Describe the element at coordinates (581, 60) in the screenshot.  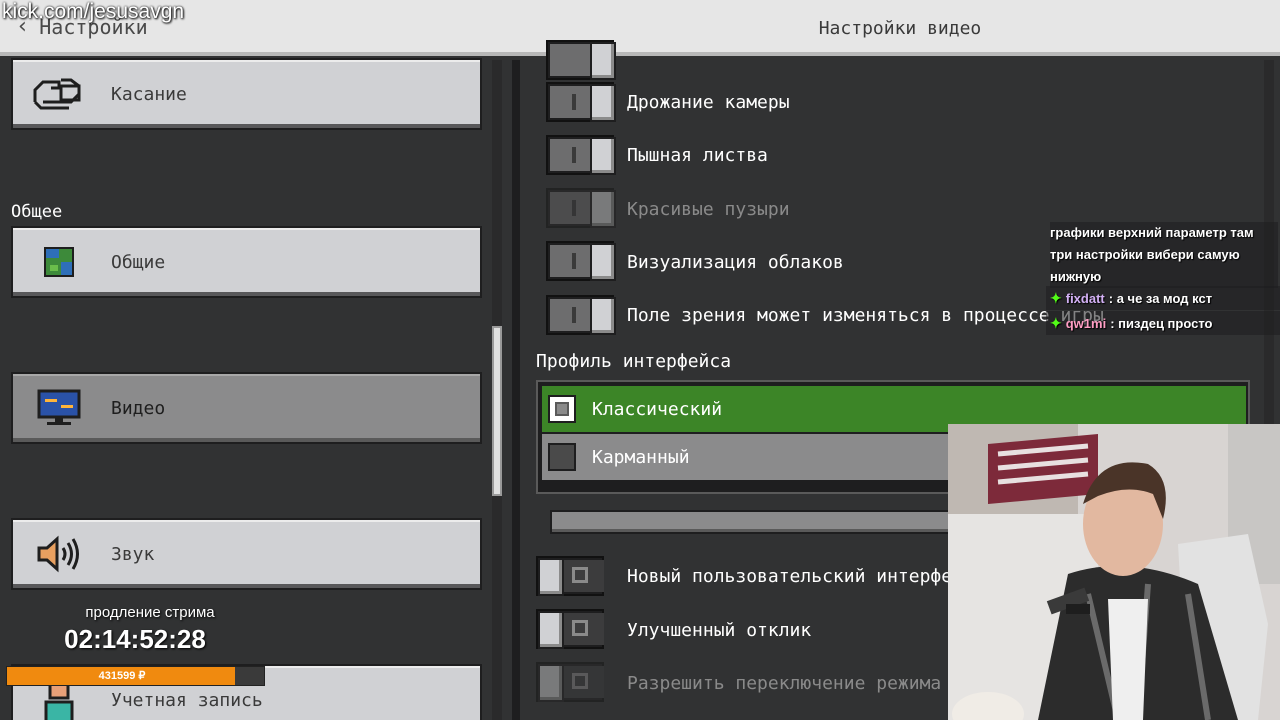
I see `toggle-partial-top` at that location.